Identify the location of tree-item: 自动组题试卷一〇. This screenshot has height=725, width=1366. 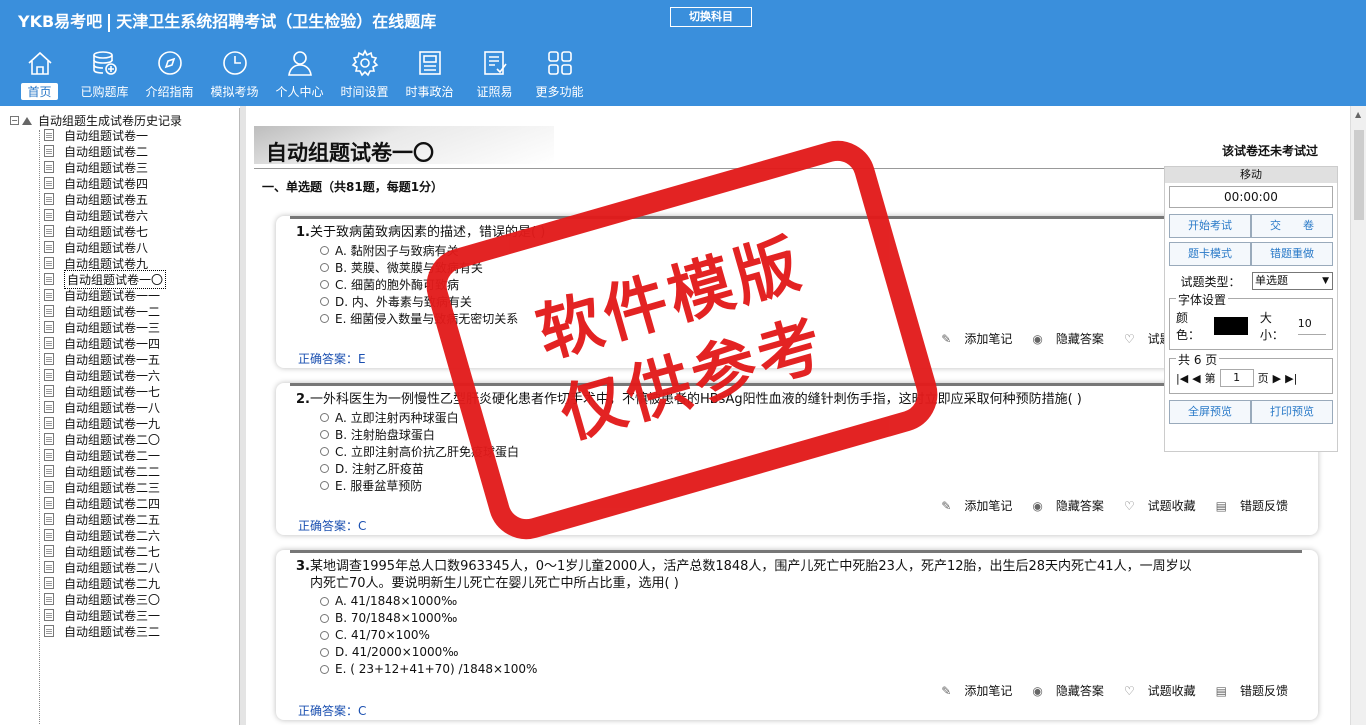
(105, 279).